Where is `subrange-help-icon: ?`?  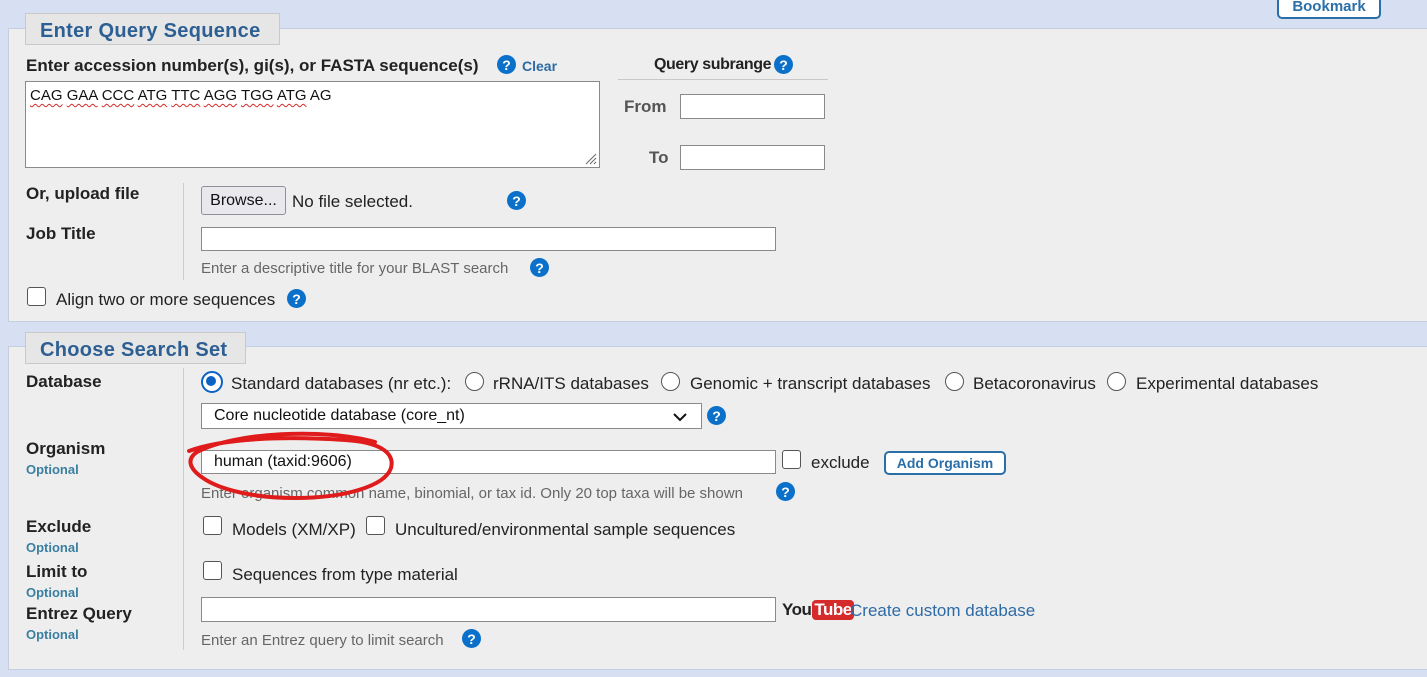
subrange-help-icon: ? is located at coordinates (783, 64).